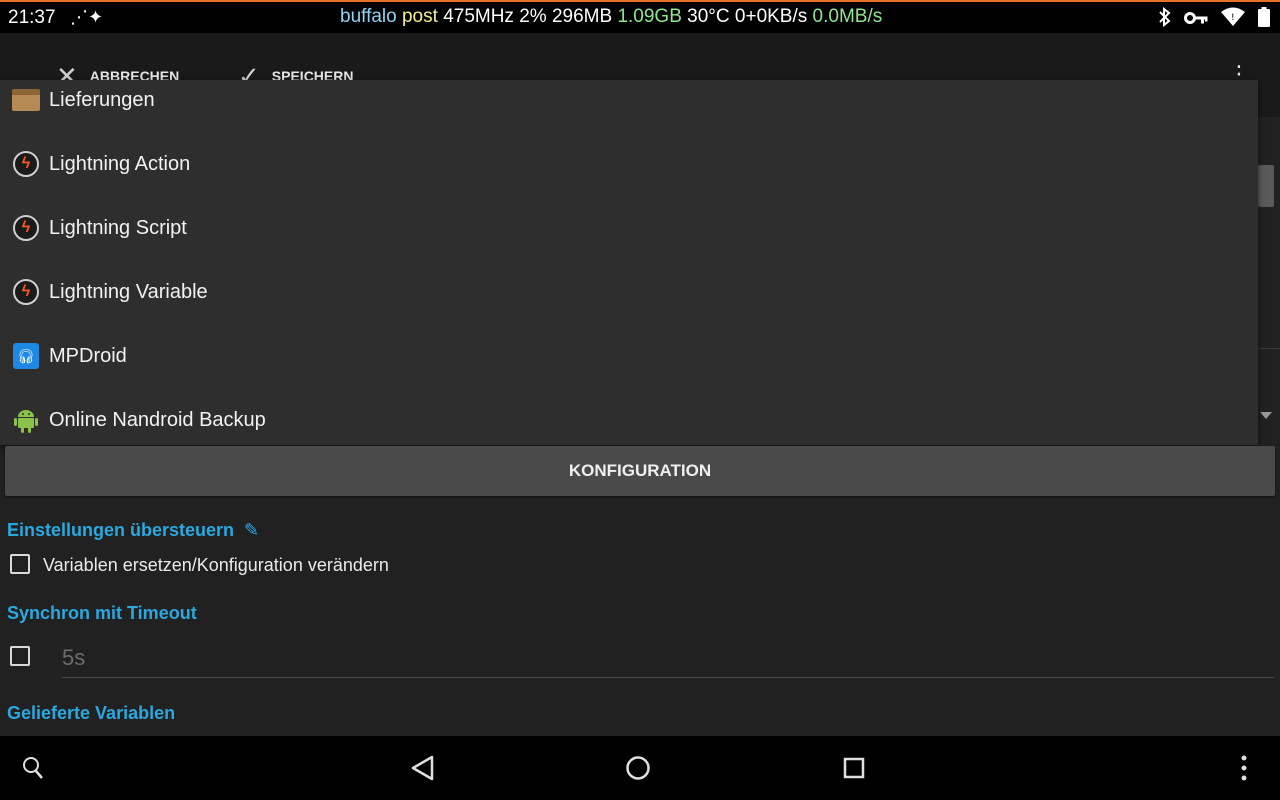 The height and width of the screenshot is (800, 1280). What do you see at coordinates (20, 656) in the screenshot?
I see `timeout-checkbox` at bounding box center [20, 656].